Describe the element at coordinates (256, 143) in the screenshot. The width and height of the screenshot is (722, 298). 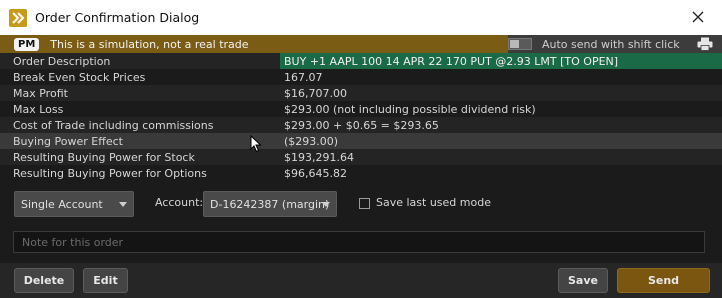
I see `mouse-cursor-icon` at that location.